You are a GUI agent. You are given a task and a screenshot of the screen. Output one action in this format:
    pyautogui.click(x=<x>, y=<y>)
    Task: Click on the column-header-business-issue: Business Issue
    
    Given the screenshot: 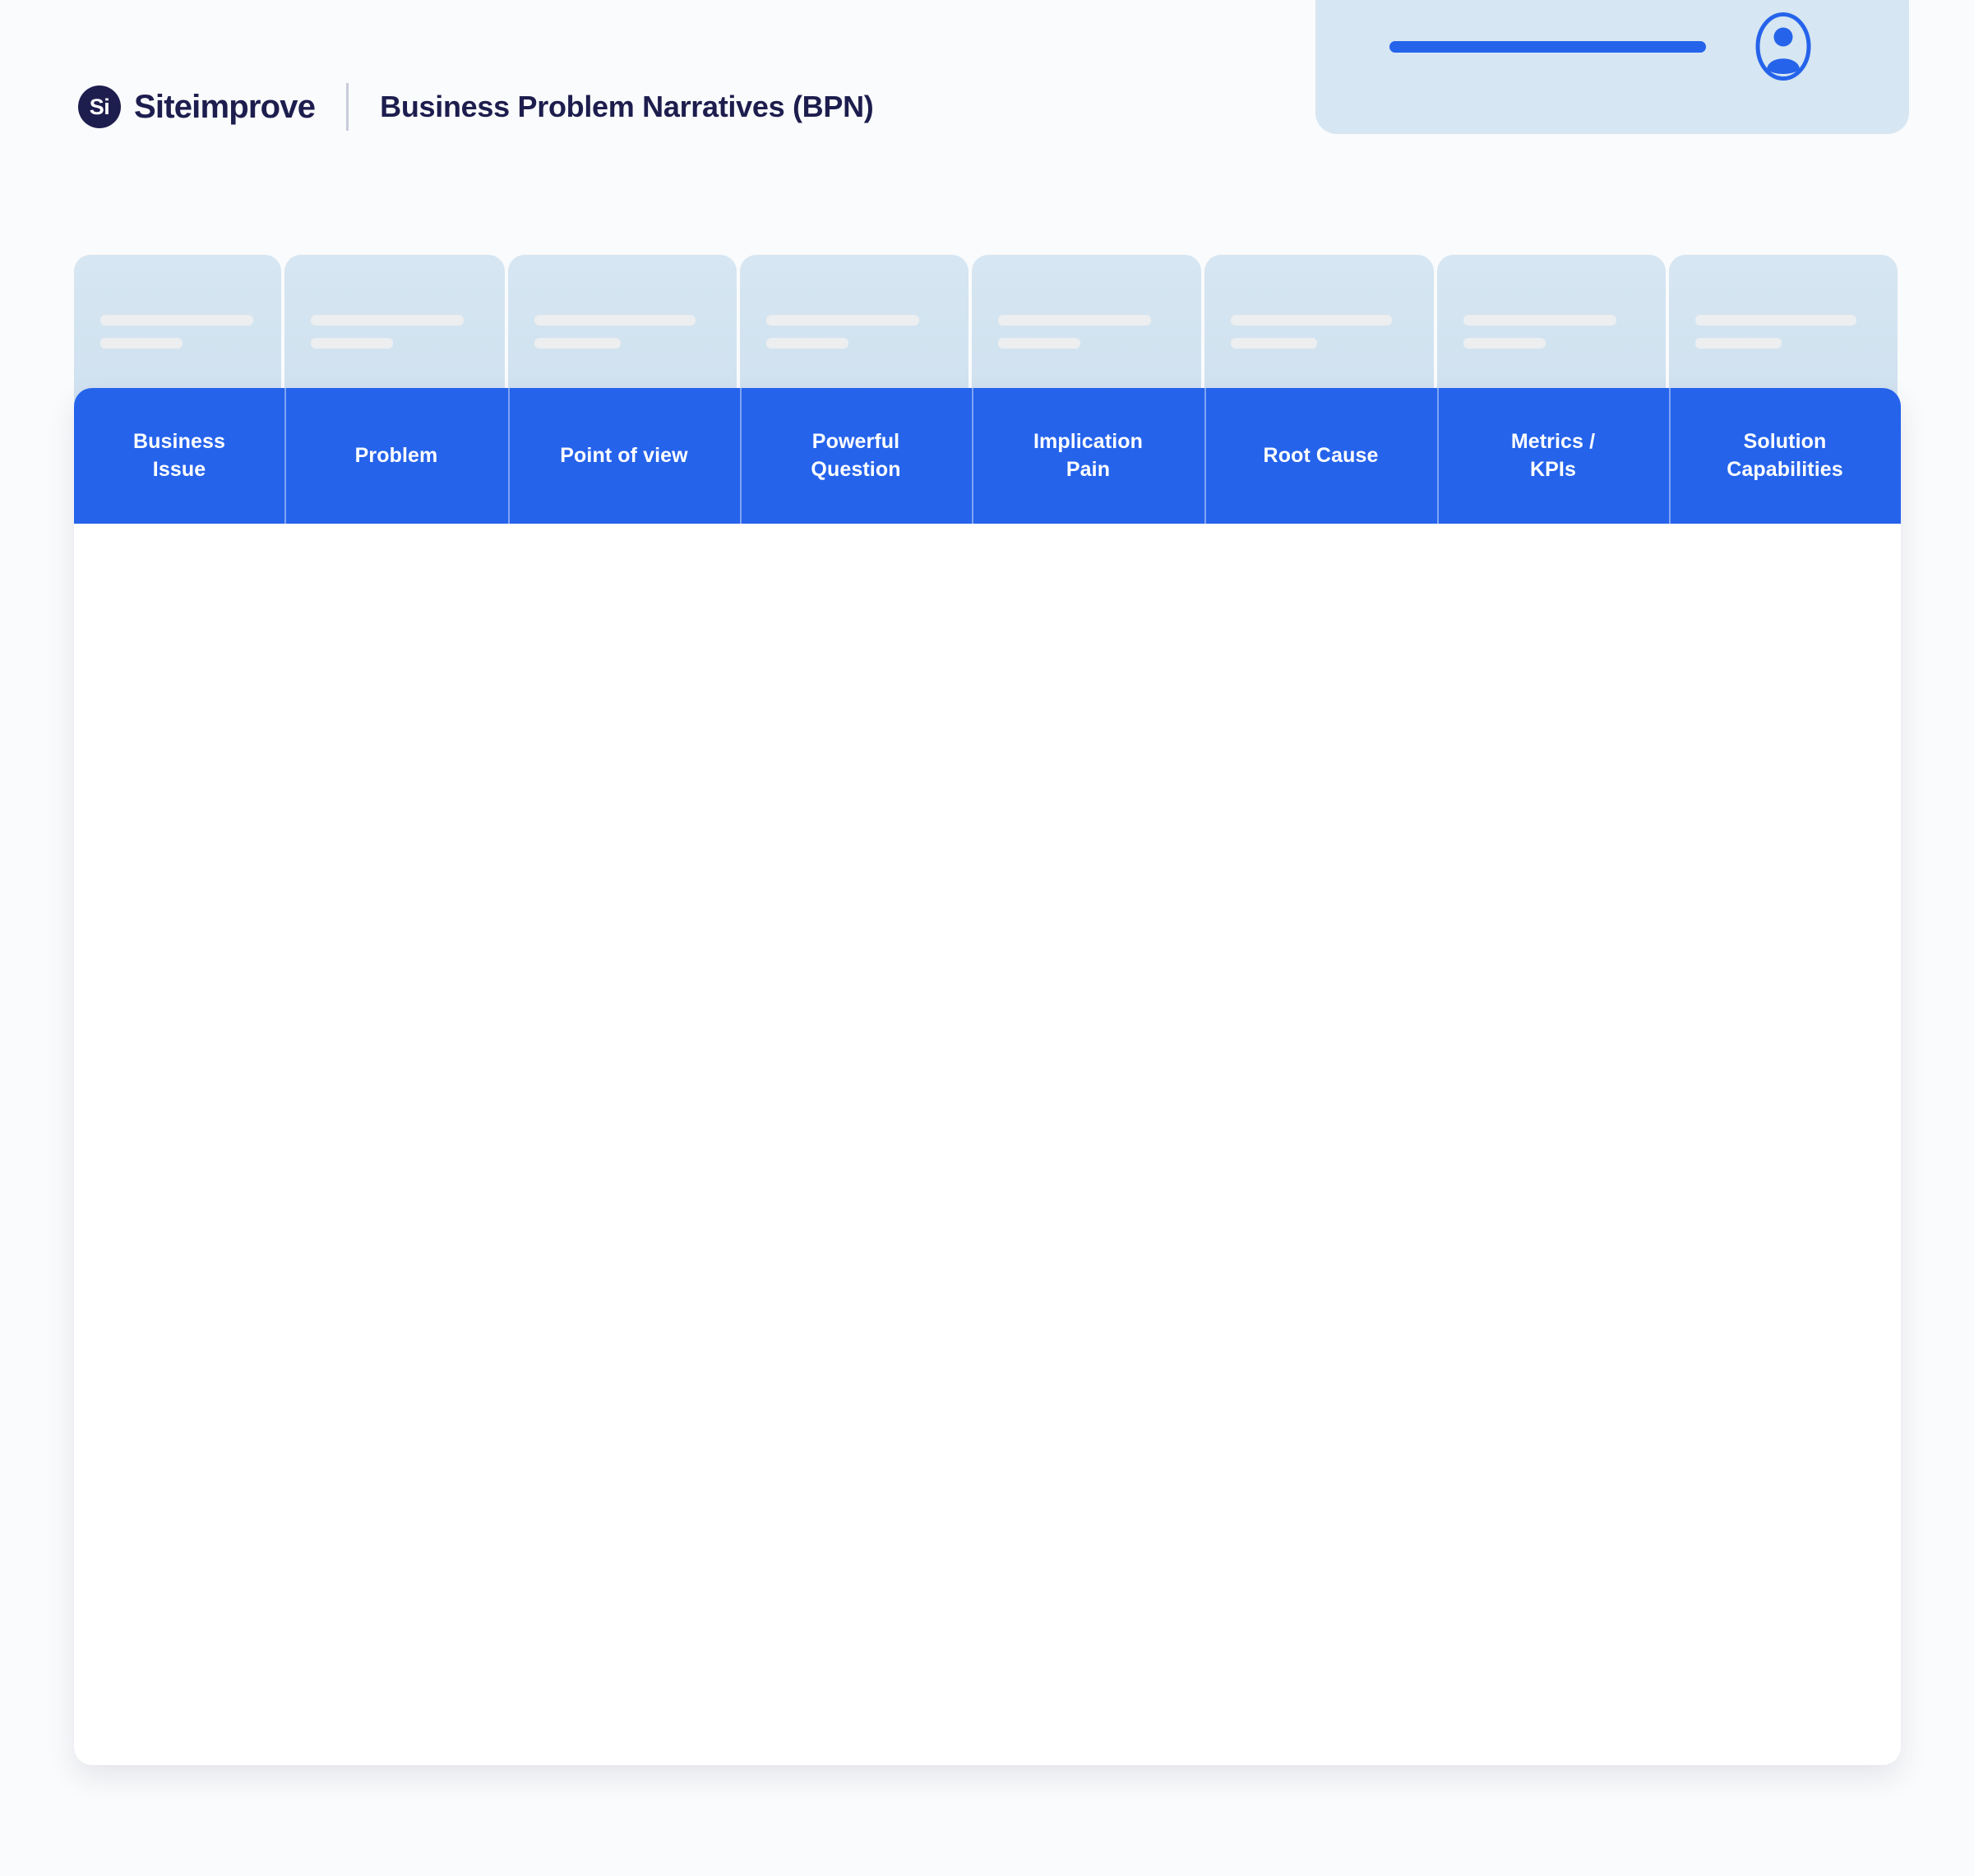 What is the action you would take?
    pyautogui.click(x=179, y=456)
    